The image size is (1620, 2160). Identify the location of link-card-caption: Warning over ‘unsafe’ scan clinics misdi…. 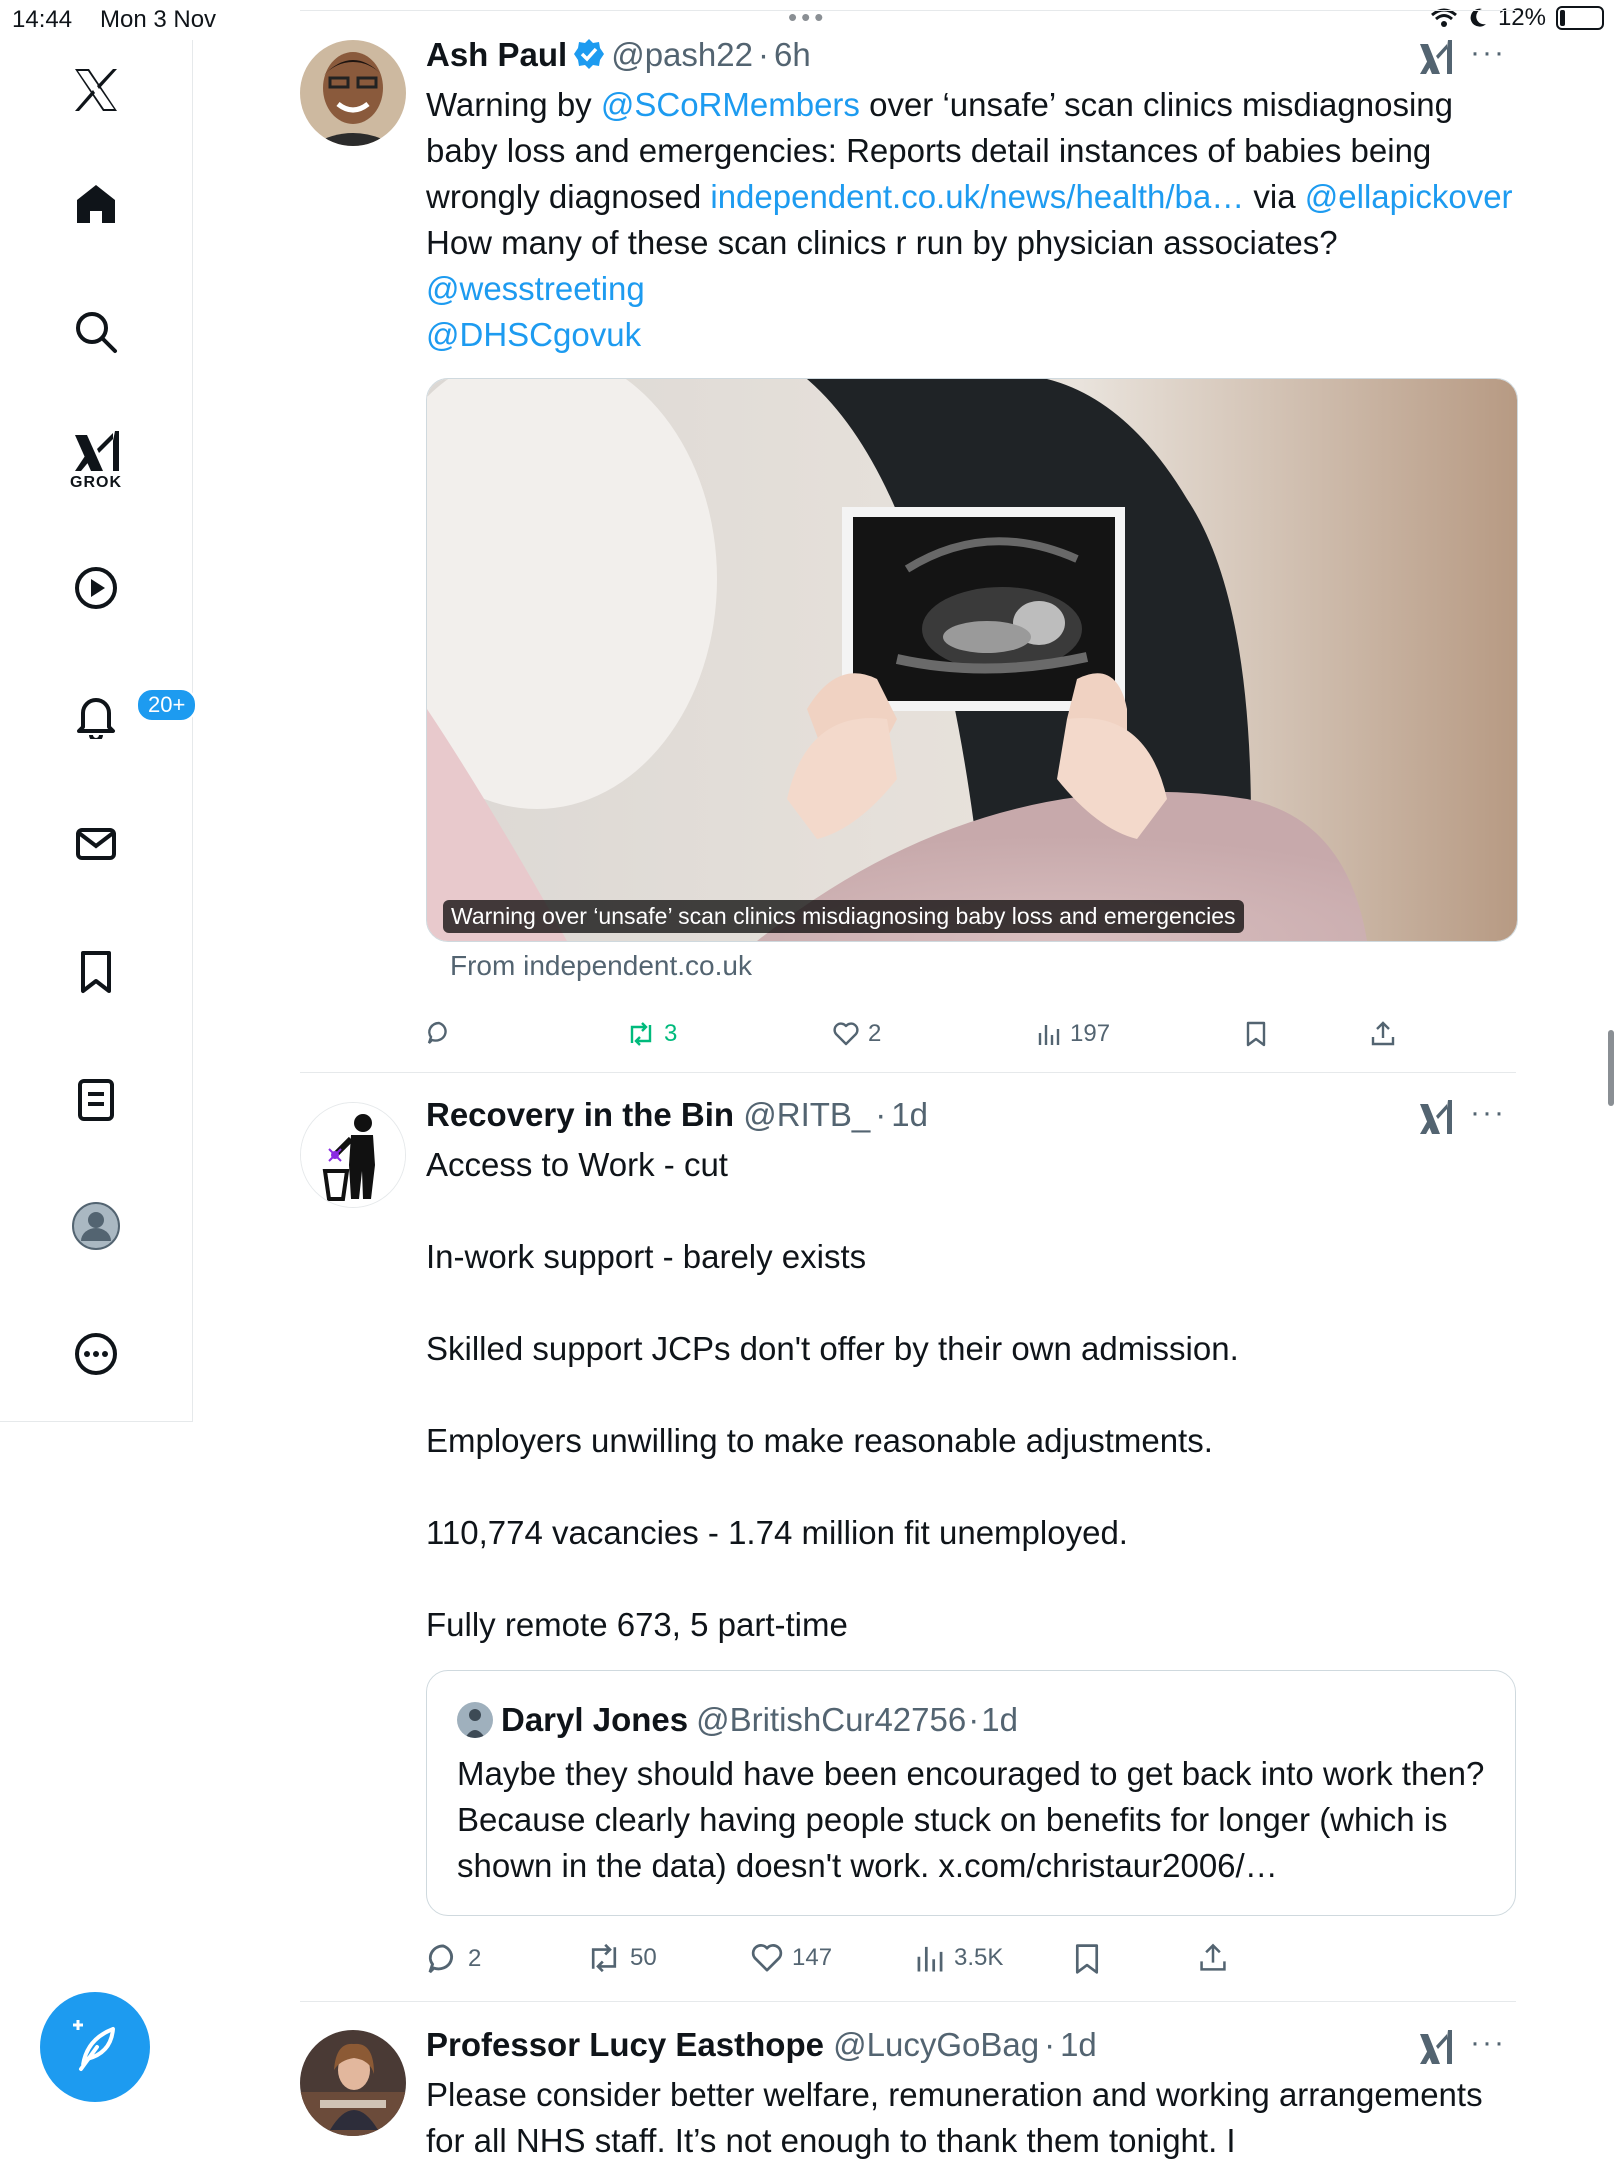
(843, 916).